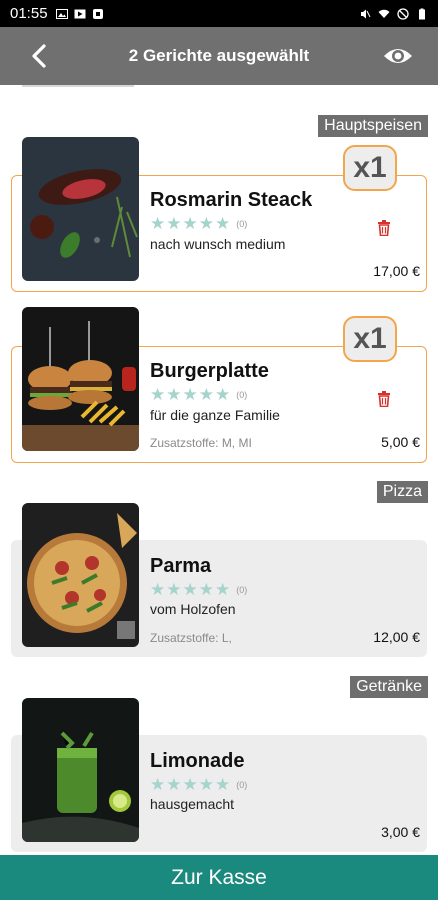 Image resolution: width=438 pixels, height=900 pixels. I want to click on dish-name: Parma, so click(181, 566).